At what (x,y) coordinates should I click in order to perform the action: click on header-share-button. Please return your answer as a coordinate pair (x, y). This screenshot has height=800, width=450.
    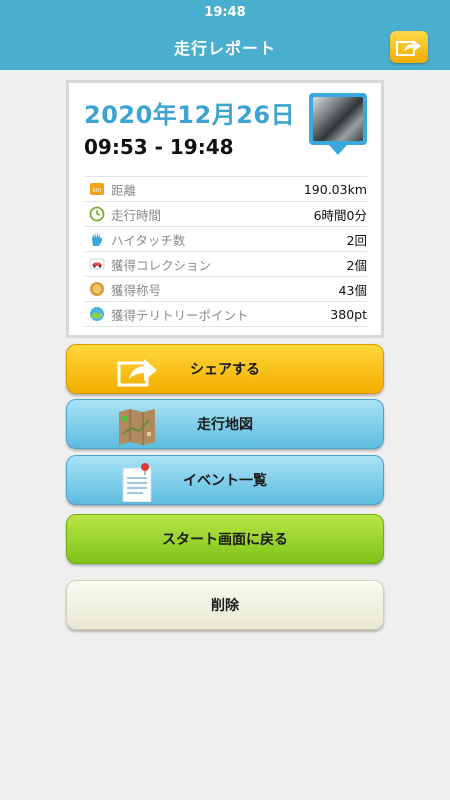
    Looking at the image, I should click on (409, 47).